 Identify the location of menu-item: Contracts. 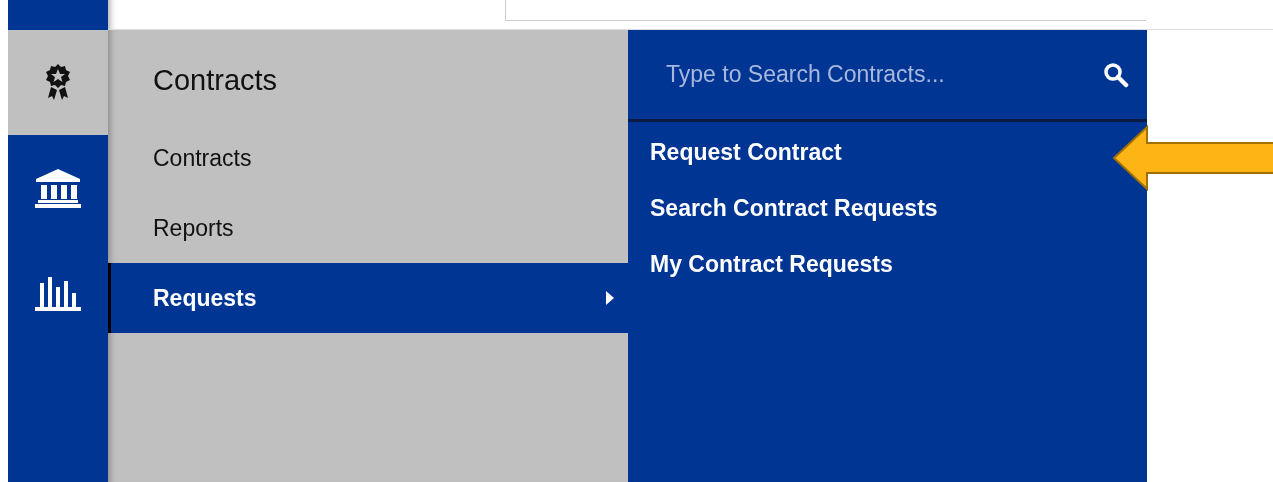
(368, 158).